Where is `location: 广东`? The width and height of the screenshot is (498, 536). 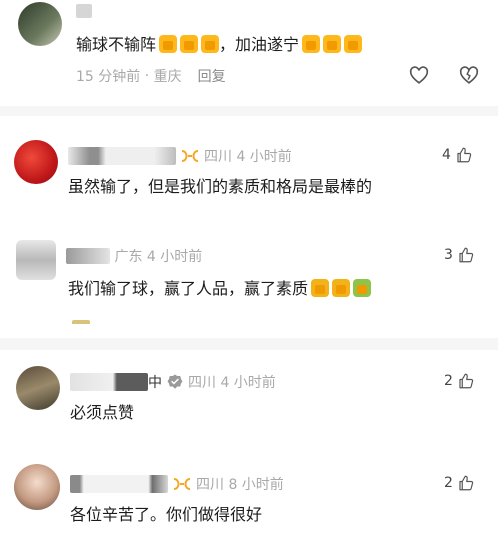
location: 广东 is located at coordinates (128, 257).